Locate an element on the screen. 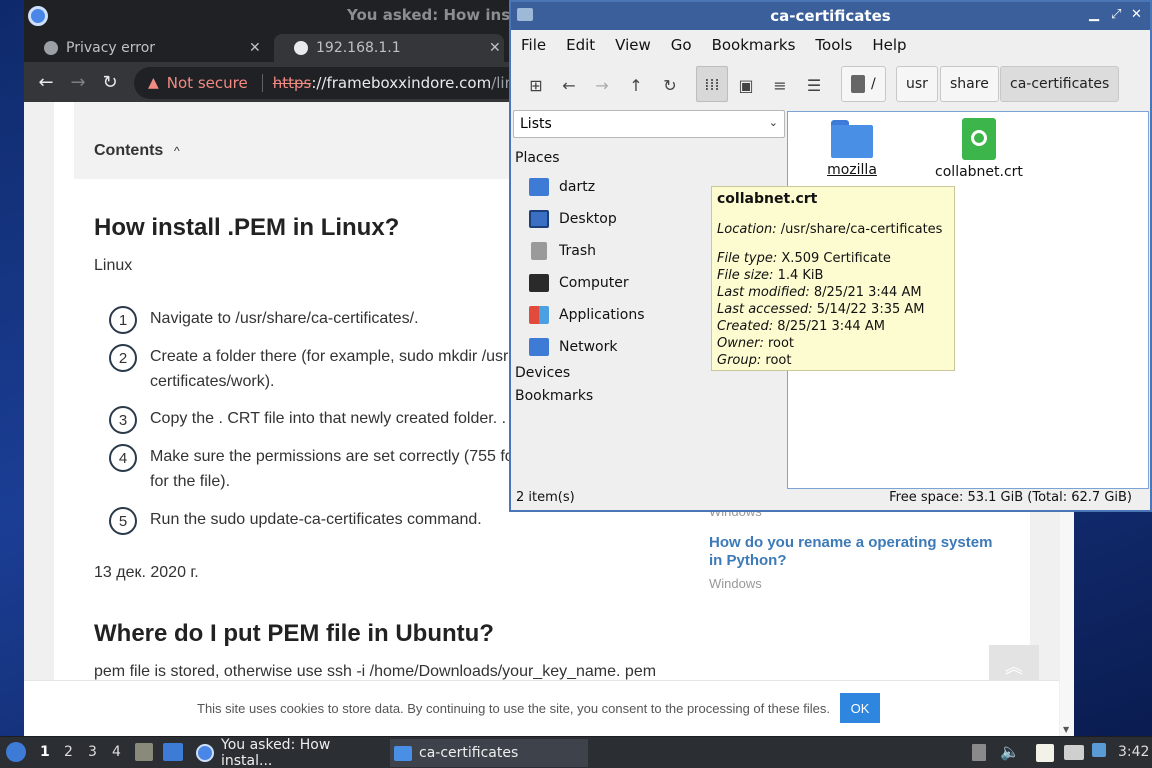 The image size is (1152, 768). sidebar-item-desktop: Desktop is located at coordinates (573, 219).